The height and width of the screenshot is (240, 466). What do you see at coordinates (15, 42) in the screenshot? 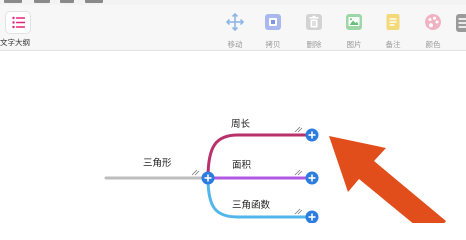
I see `outline-label: 文字大纲` at bounding box center [15, 42].